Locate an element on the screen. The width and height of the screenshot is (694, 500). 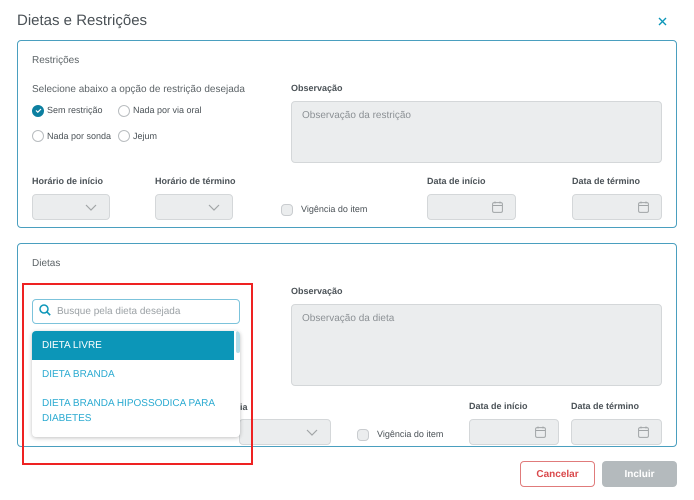
radio-label: Sem restrição is located at coordinates (75, 110).